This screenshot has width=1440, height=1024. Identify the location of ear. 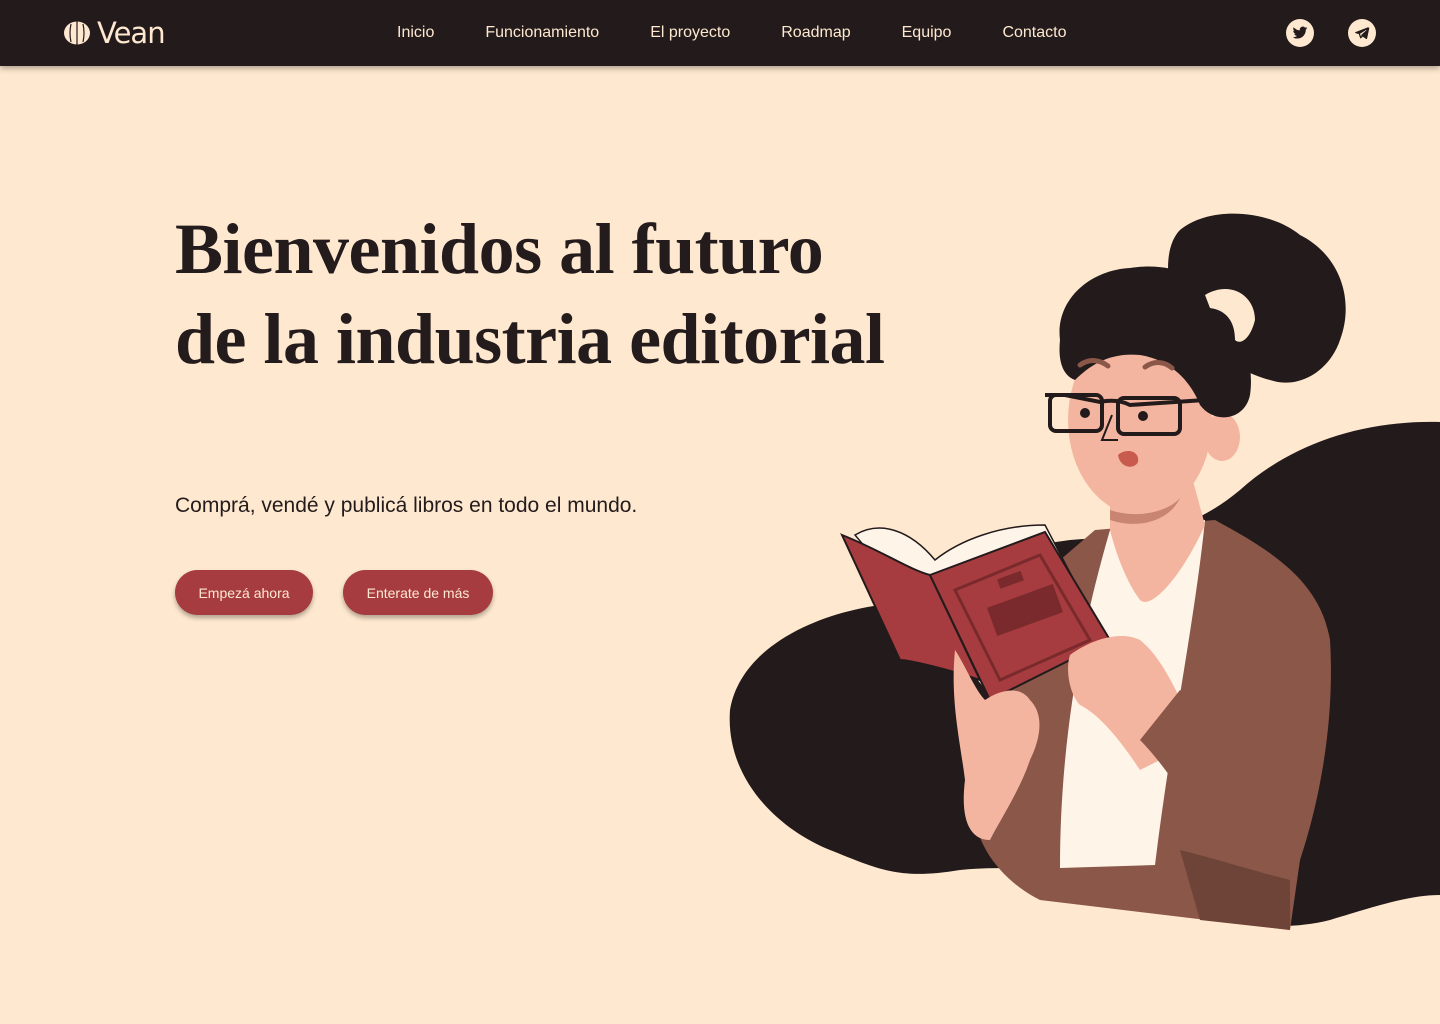
(1222, 437).